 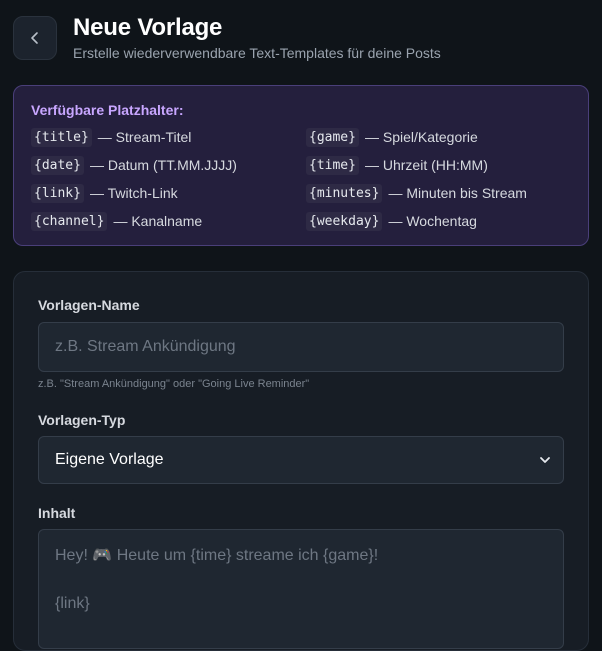 I want to click on placeholder-desc: — Spiel/Kategorie, so click(x=421, y=137).